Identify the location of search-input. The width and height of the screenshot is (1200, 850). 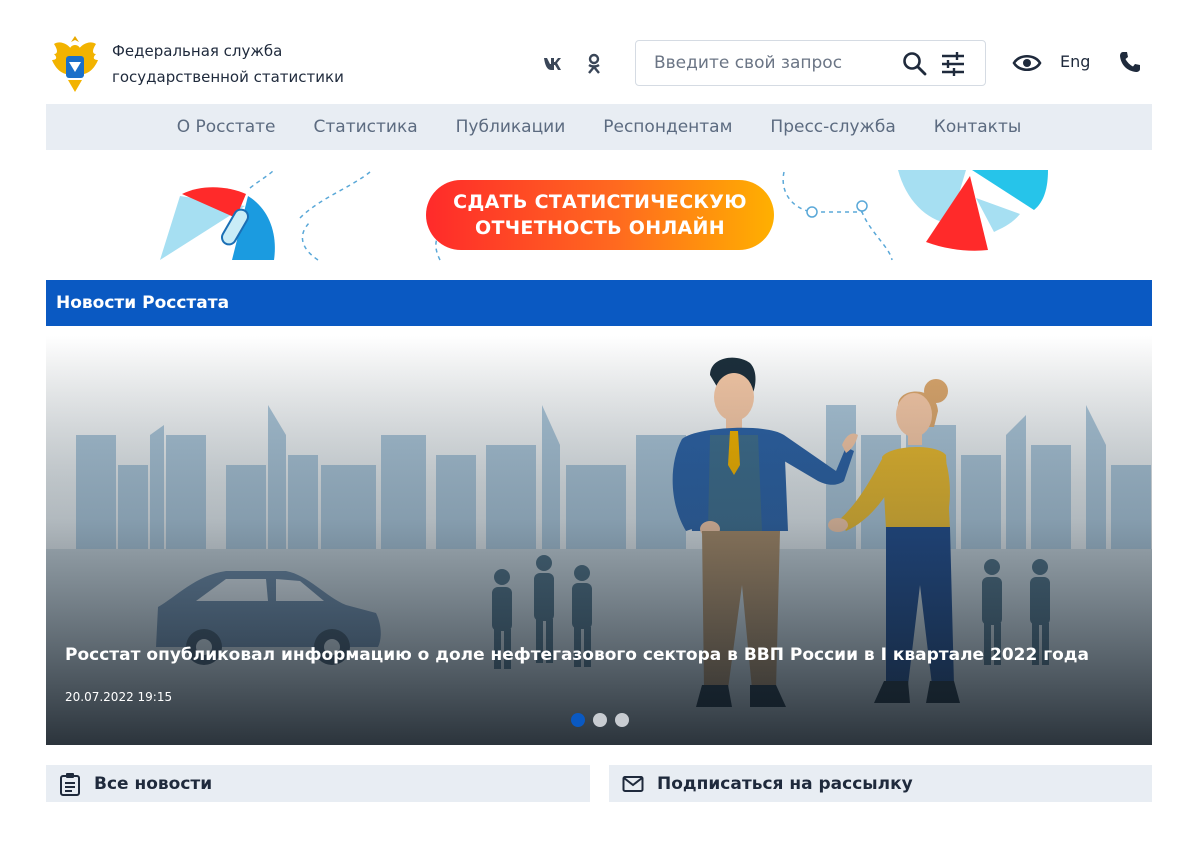
(774, 63).